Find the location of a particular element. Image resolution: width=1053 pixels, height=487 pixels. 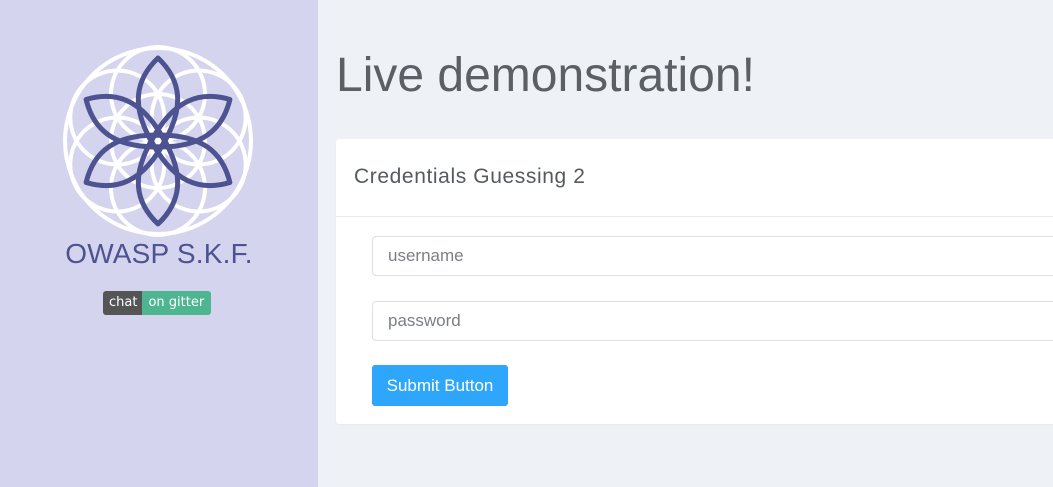

page-title: Live demonstration! is located at coordinates (545, 75).